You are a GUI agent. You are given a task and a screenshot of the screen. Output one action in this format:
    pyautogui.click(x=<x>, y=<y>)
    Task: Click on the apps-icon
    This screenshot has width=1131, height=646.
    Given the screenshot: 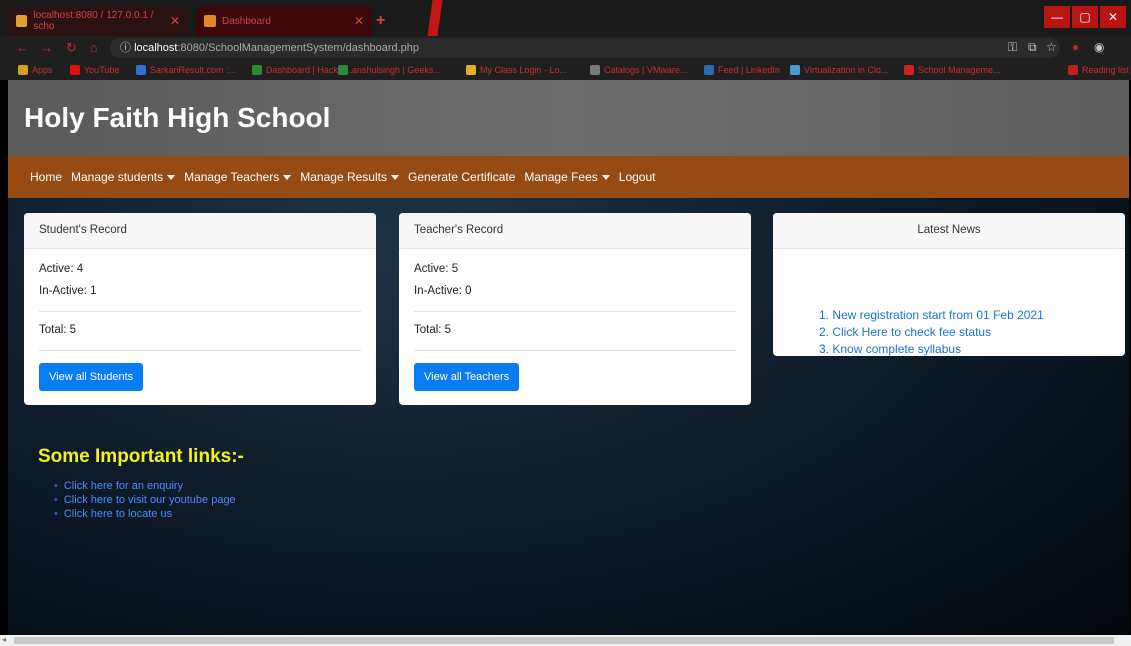 What is the action you would take?
    pyautogui.click(x=23, y=70)
    